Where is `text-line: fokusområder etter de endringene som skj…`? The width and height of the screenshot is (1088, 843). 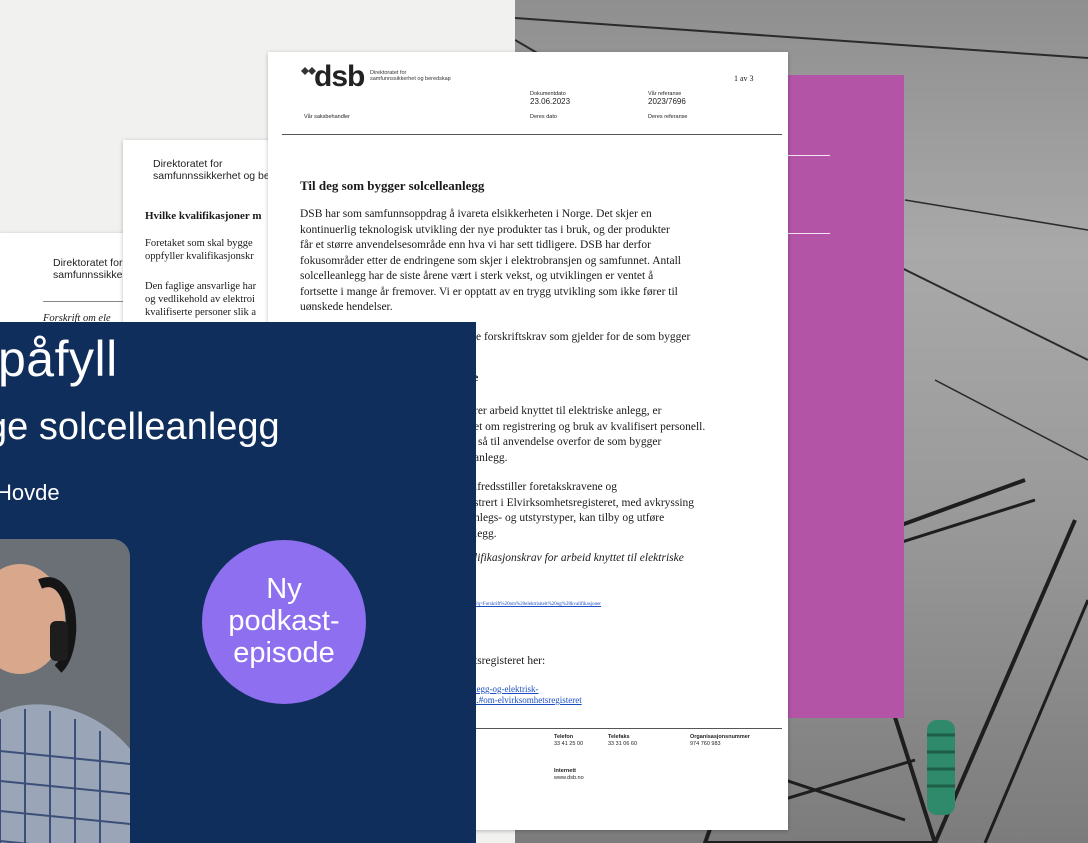
text-line: fokusområder etter de endringene som skj… is located at coordinates (490, 260).